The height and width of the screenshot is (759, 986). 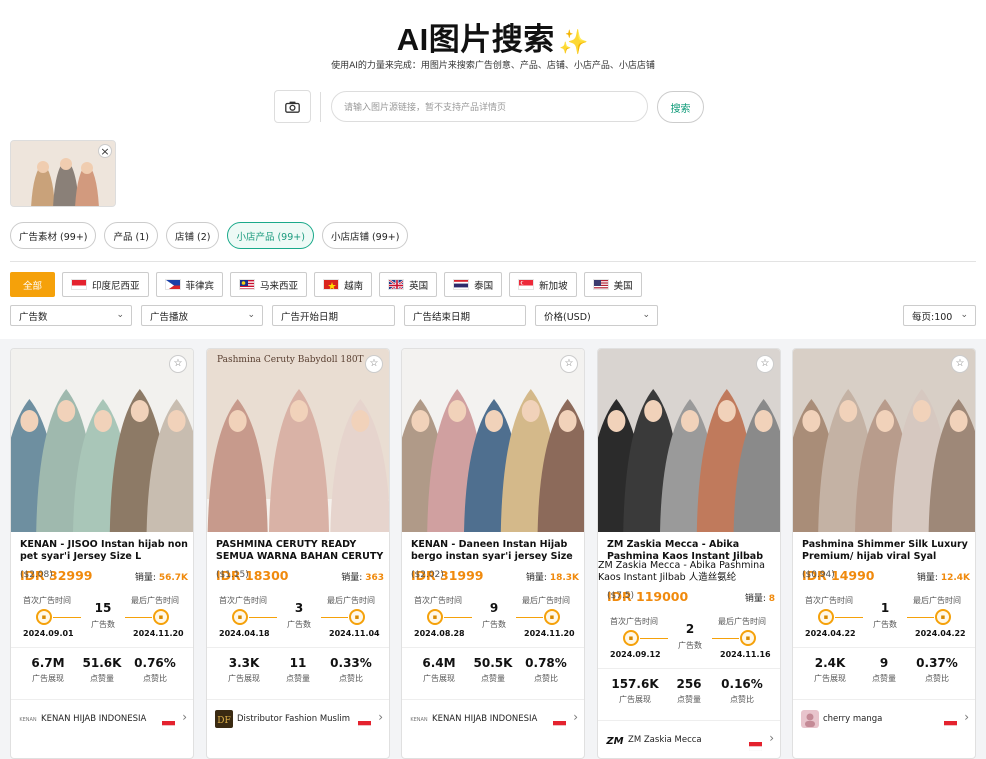 I want to click on country-indonesia-button: 印度尼西亚, so click(x=105, y=284).